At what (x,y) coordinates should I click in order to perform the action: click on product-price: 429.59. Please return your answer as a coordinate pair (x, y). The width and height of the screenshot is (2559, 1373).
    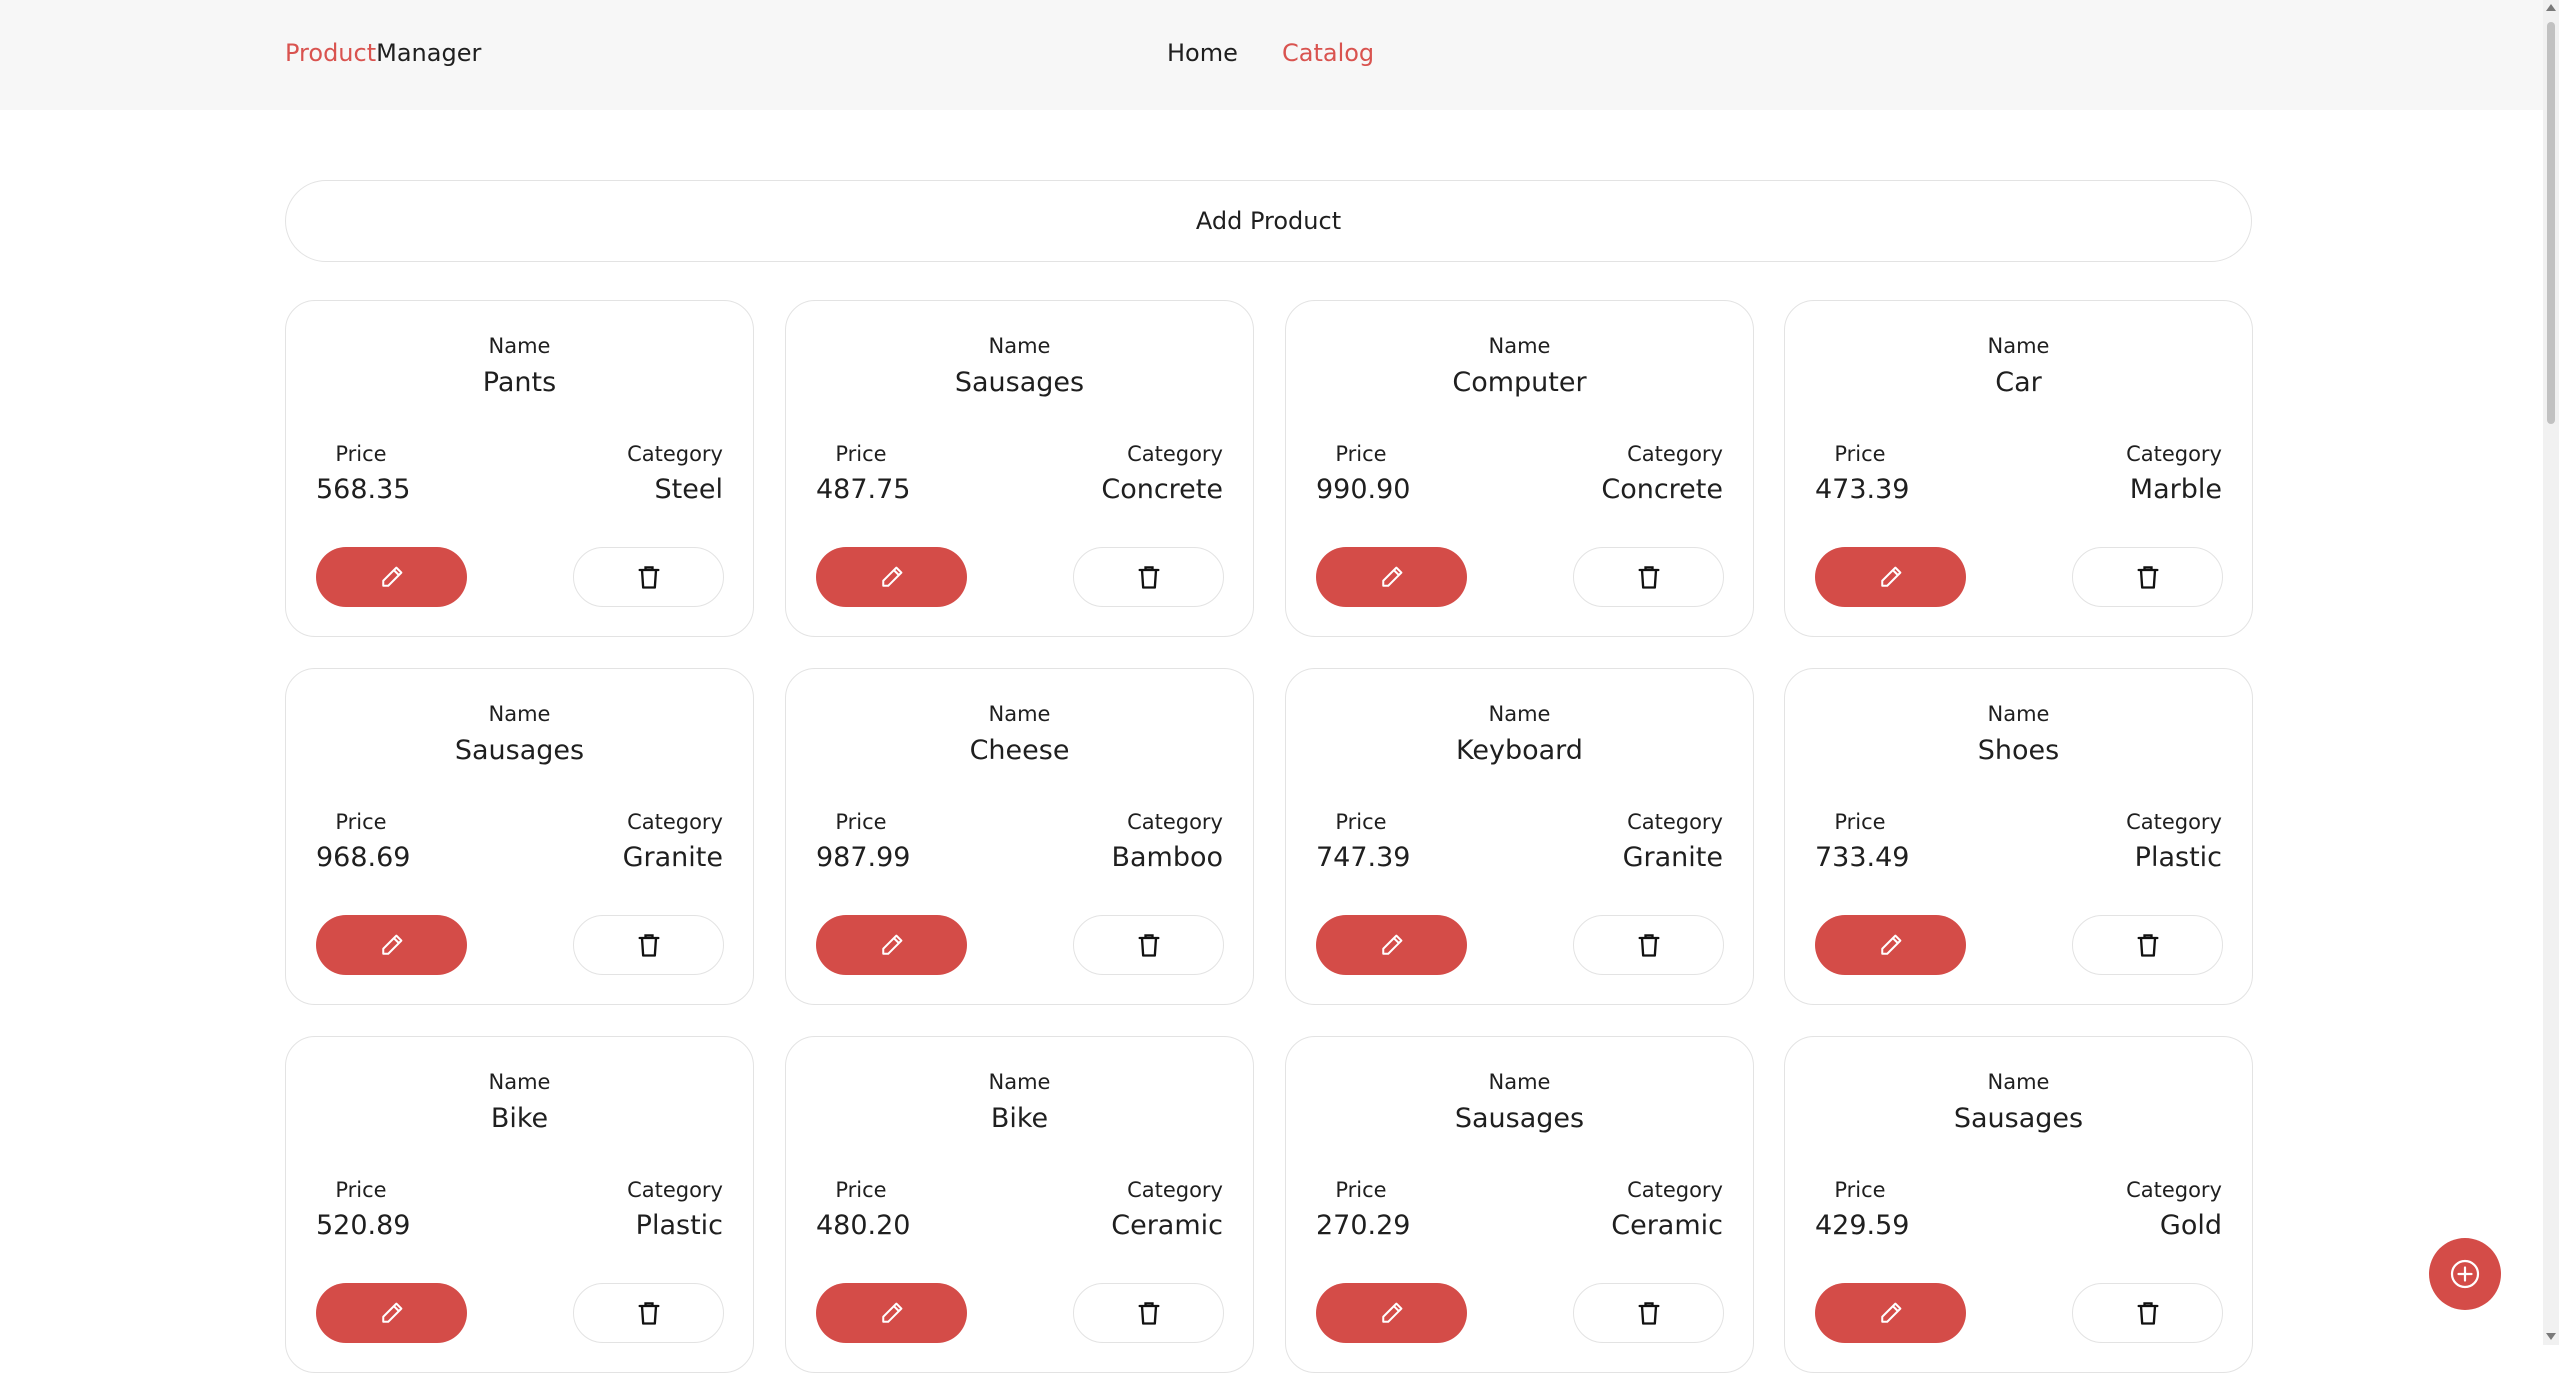
    Looking at the image, I should click on (1862, 1225).